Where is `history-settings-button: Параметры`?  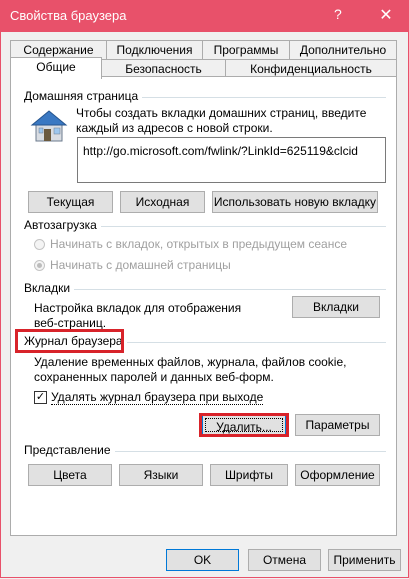 history-settings-button: Параметры is located at coordinates (337, 425).